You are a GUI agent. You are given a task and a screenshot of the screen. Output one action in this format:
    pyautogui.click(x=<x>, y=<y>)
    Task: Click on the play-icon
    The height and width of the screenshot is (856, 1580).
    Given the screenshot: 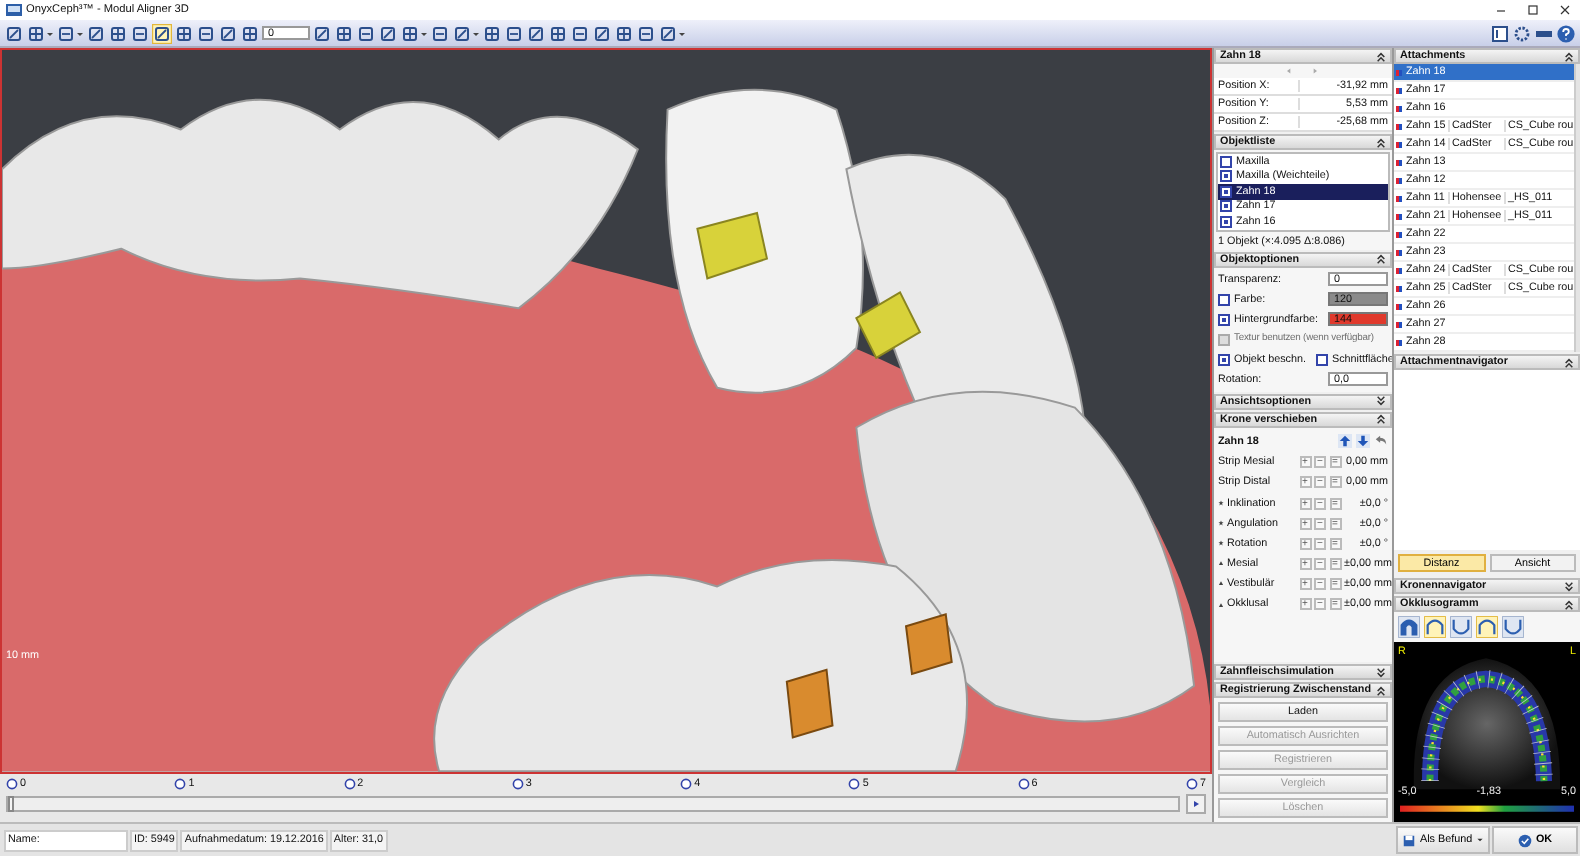 What is the action you would take?
    pyautogui.click(x=1196, y=803)
    